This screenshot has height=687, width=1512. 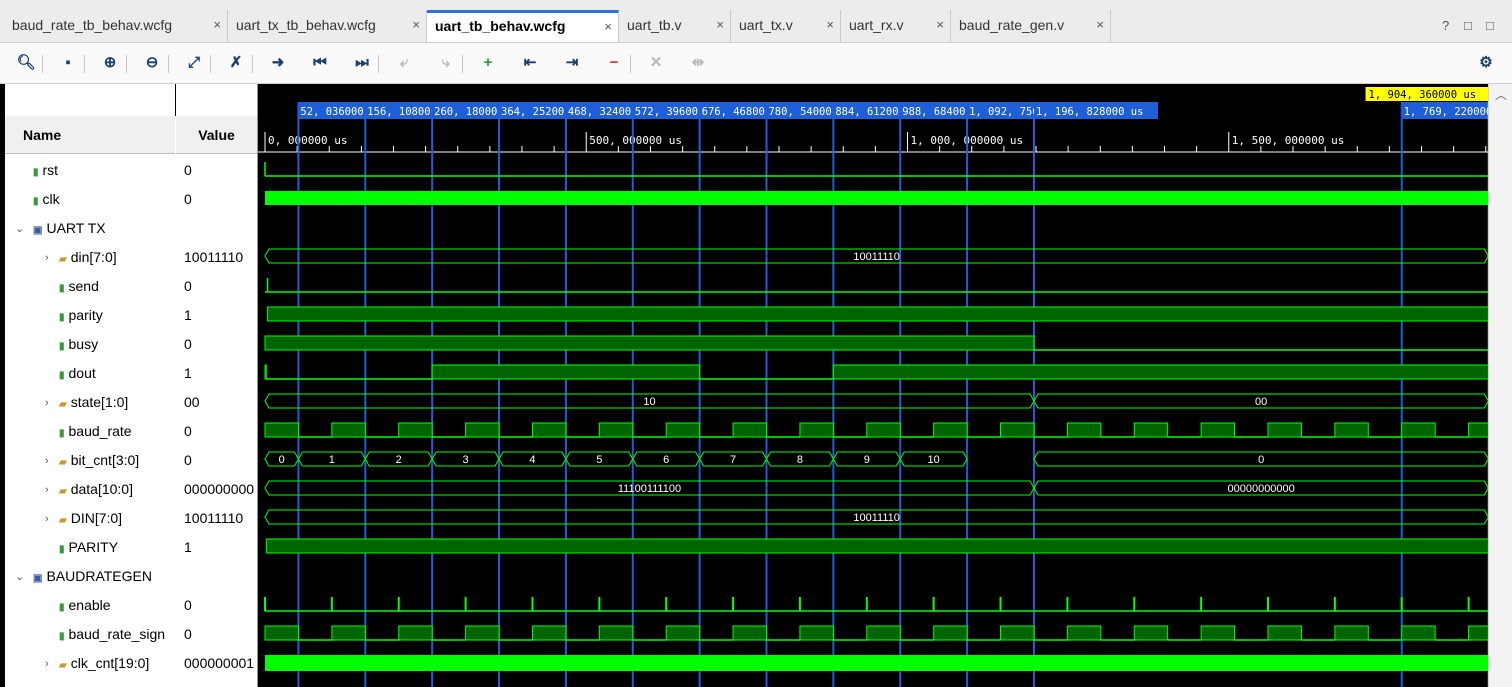 I want to click on signal-row: ⌄ ▣ BAUDRATEGEN, so click(x=90, y=576).